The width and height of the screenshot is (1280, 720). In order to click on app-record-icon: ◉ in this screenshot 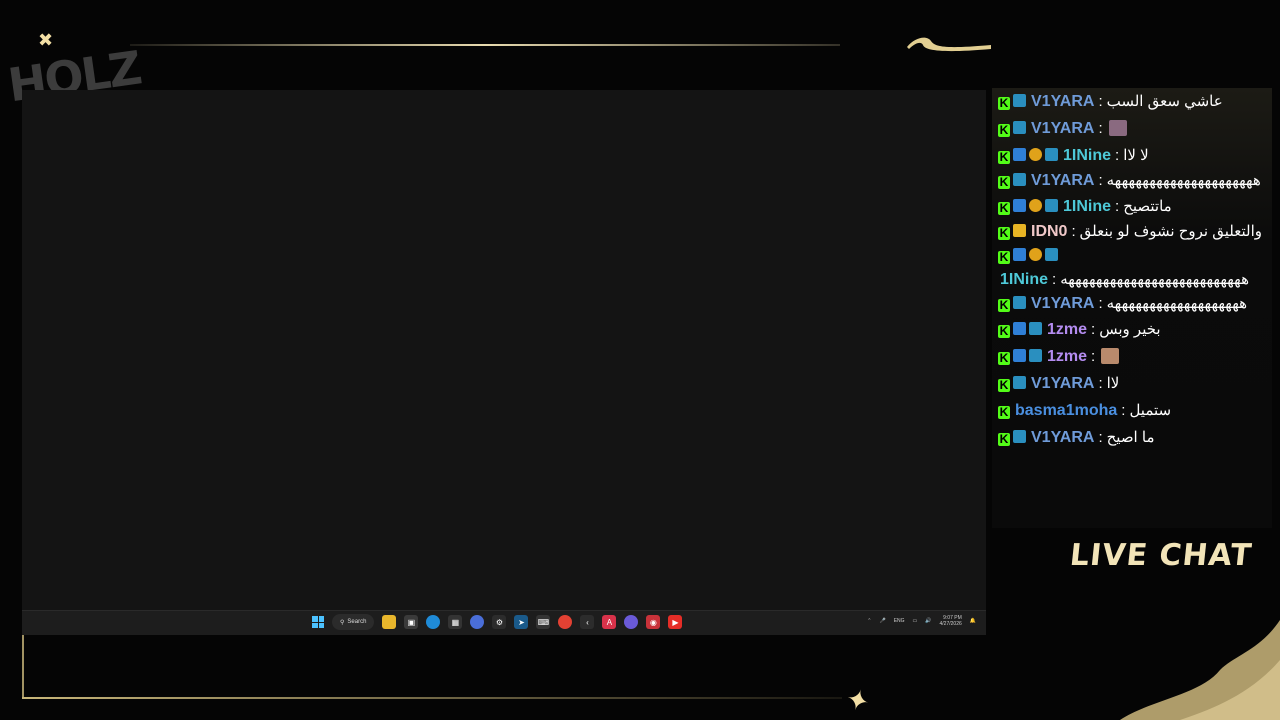, I will do `click(653, 622)`.